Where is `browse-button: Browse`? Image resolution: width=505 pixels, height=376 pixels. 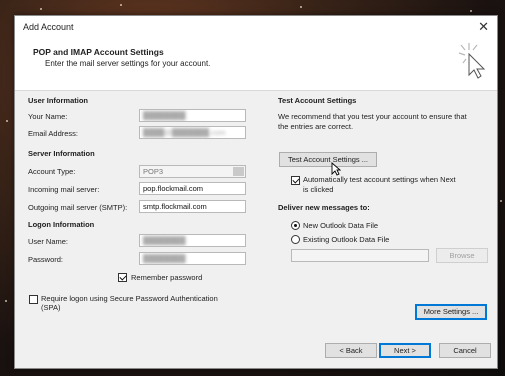 browse-button: Browse is located at coordinates (462, 255).